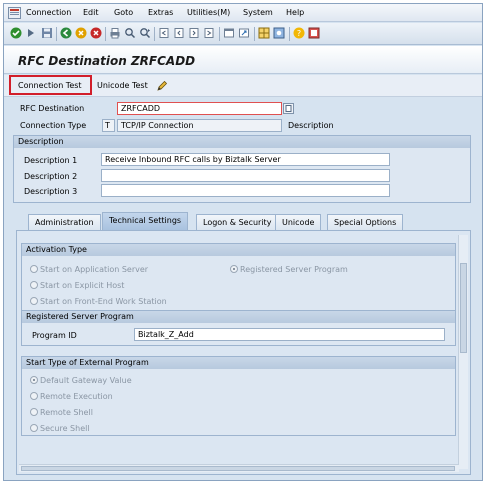 Image resolution: width=486 pixels, height=484 pixels. I want to click on screen-title-bar: RFC Destination ZRFCADD, so click(243, 60).